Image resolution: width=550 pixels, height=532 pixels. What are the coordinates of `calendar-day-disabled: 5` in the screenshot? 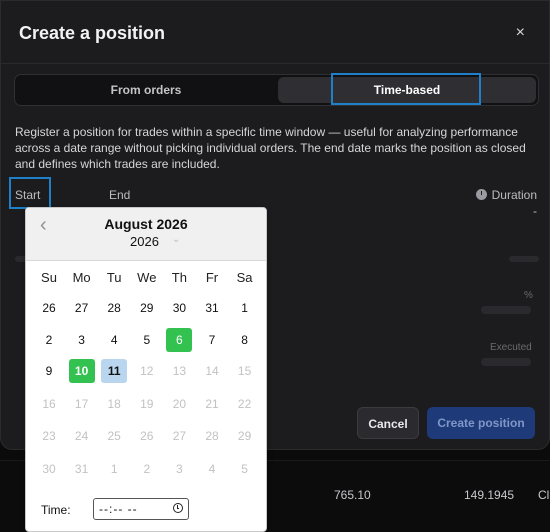 It's located at (244, 469).